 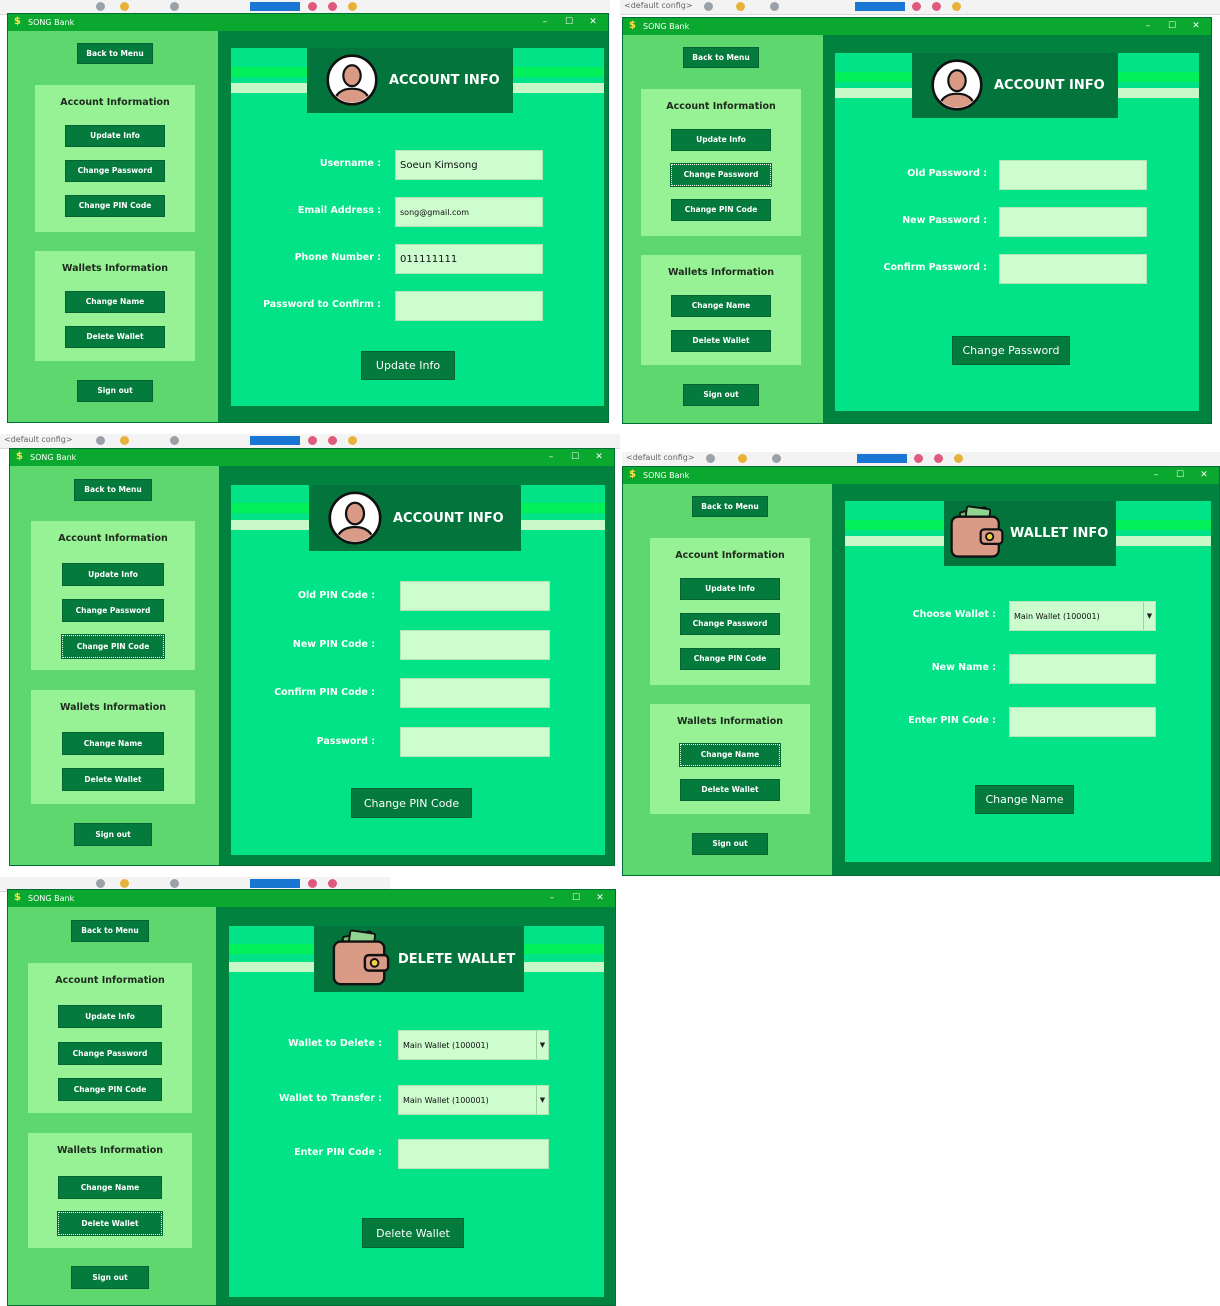 I want to click on old-password-input, so click(x=1073, y=175).